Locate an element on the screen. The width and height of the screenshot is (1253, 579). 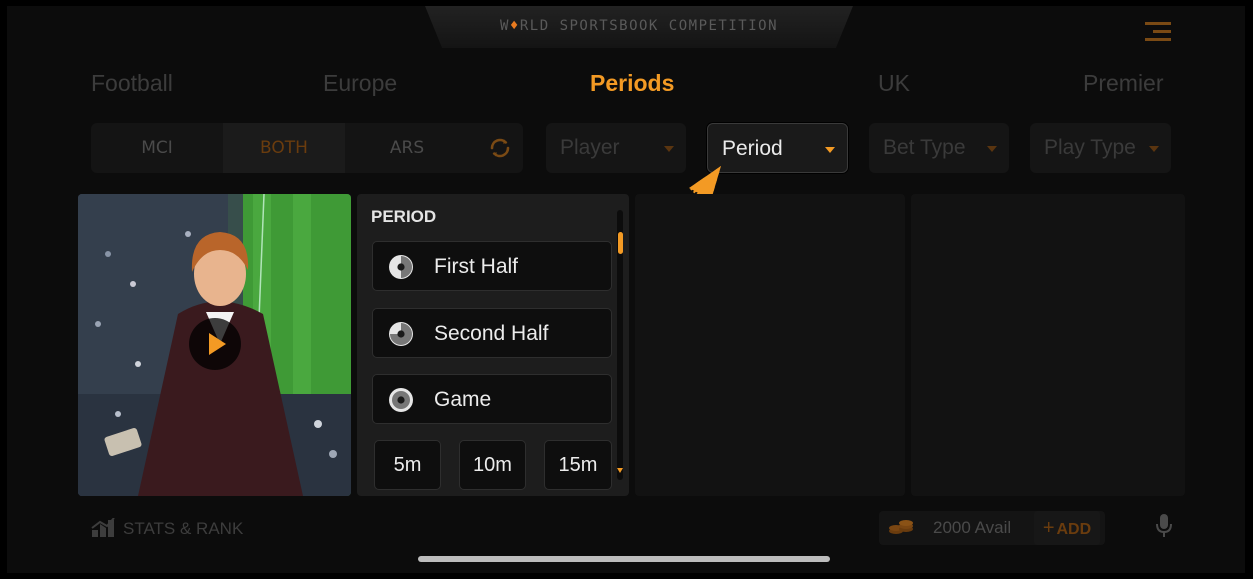
play-type-dropdown: Play Type is located at coordinates (1100, 148).